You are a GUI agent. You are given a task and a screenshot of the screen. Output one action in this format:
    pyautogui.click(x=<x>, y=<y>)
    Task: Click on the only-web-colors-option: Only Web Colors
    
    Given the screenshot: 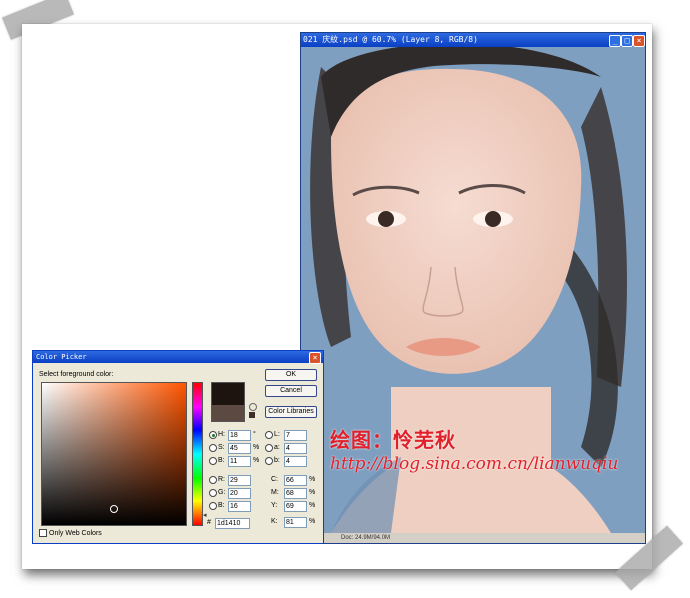 What is the action you would take?
    pyautogui.click(x=70, y=533)
    